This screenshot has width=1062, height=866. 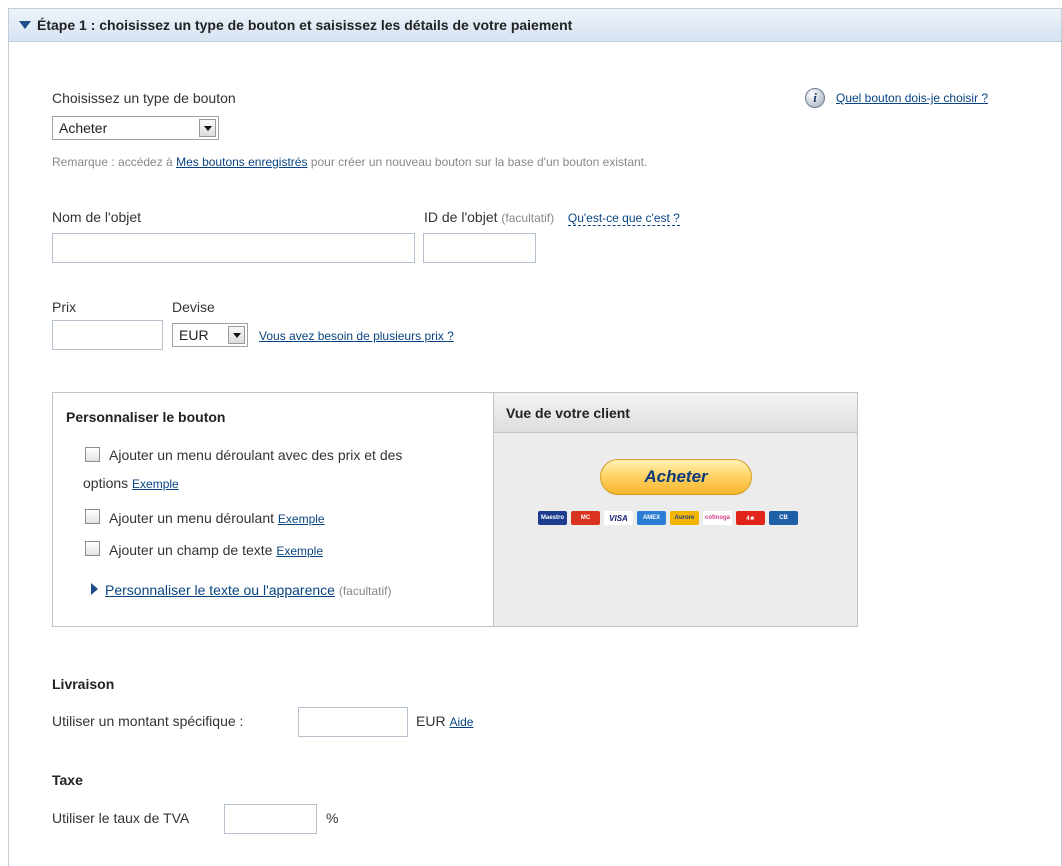 What do you see at coordinates (270, 819) in the screenshot?
I see `vat-rate-input` at bounding box center [270, 819].